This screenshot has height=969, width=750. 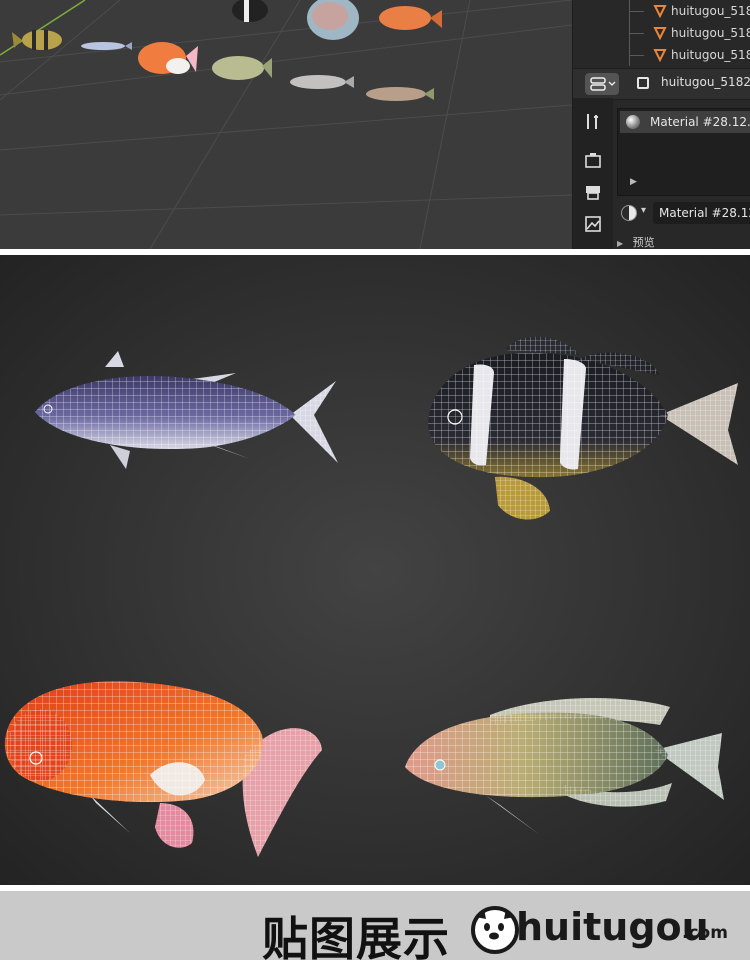 What do you see at coordinates (643, 83) in the screenshot?
I see `object-icon` at bounding box center [643, 83].